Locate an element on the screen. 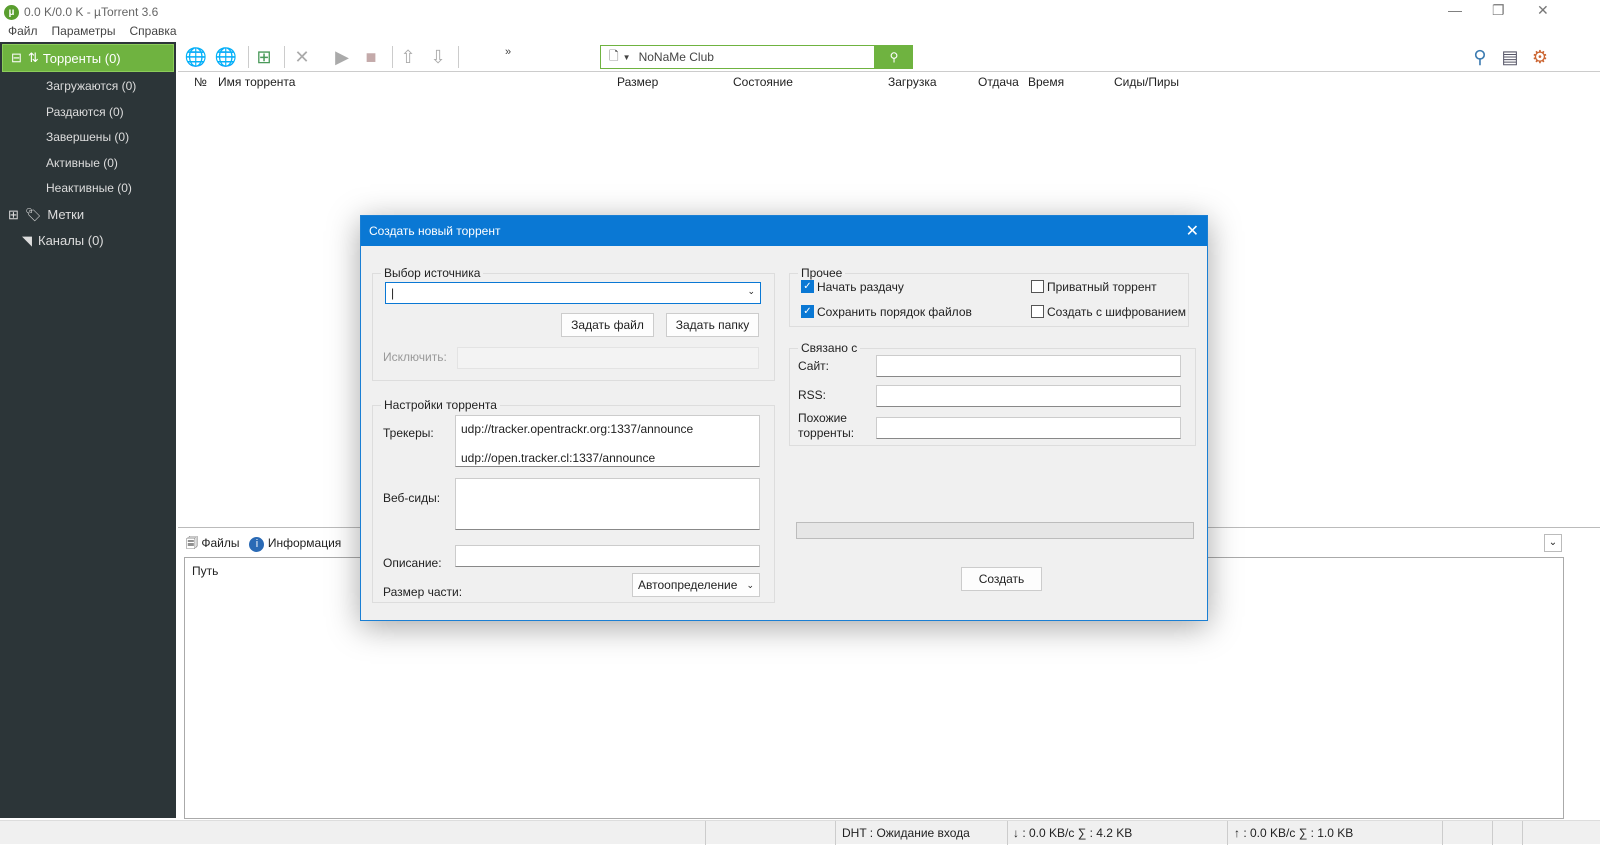 The height and width of the screenshot is (860, 1600). checkbox-label: Сохранить порядок файлов is located at coordinates (894, 312).